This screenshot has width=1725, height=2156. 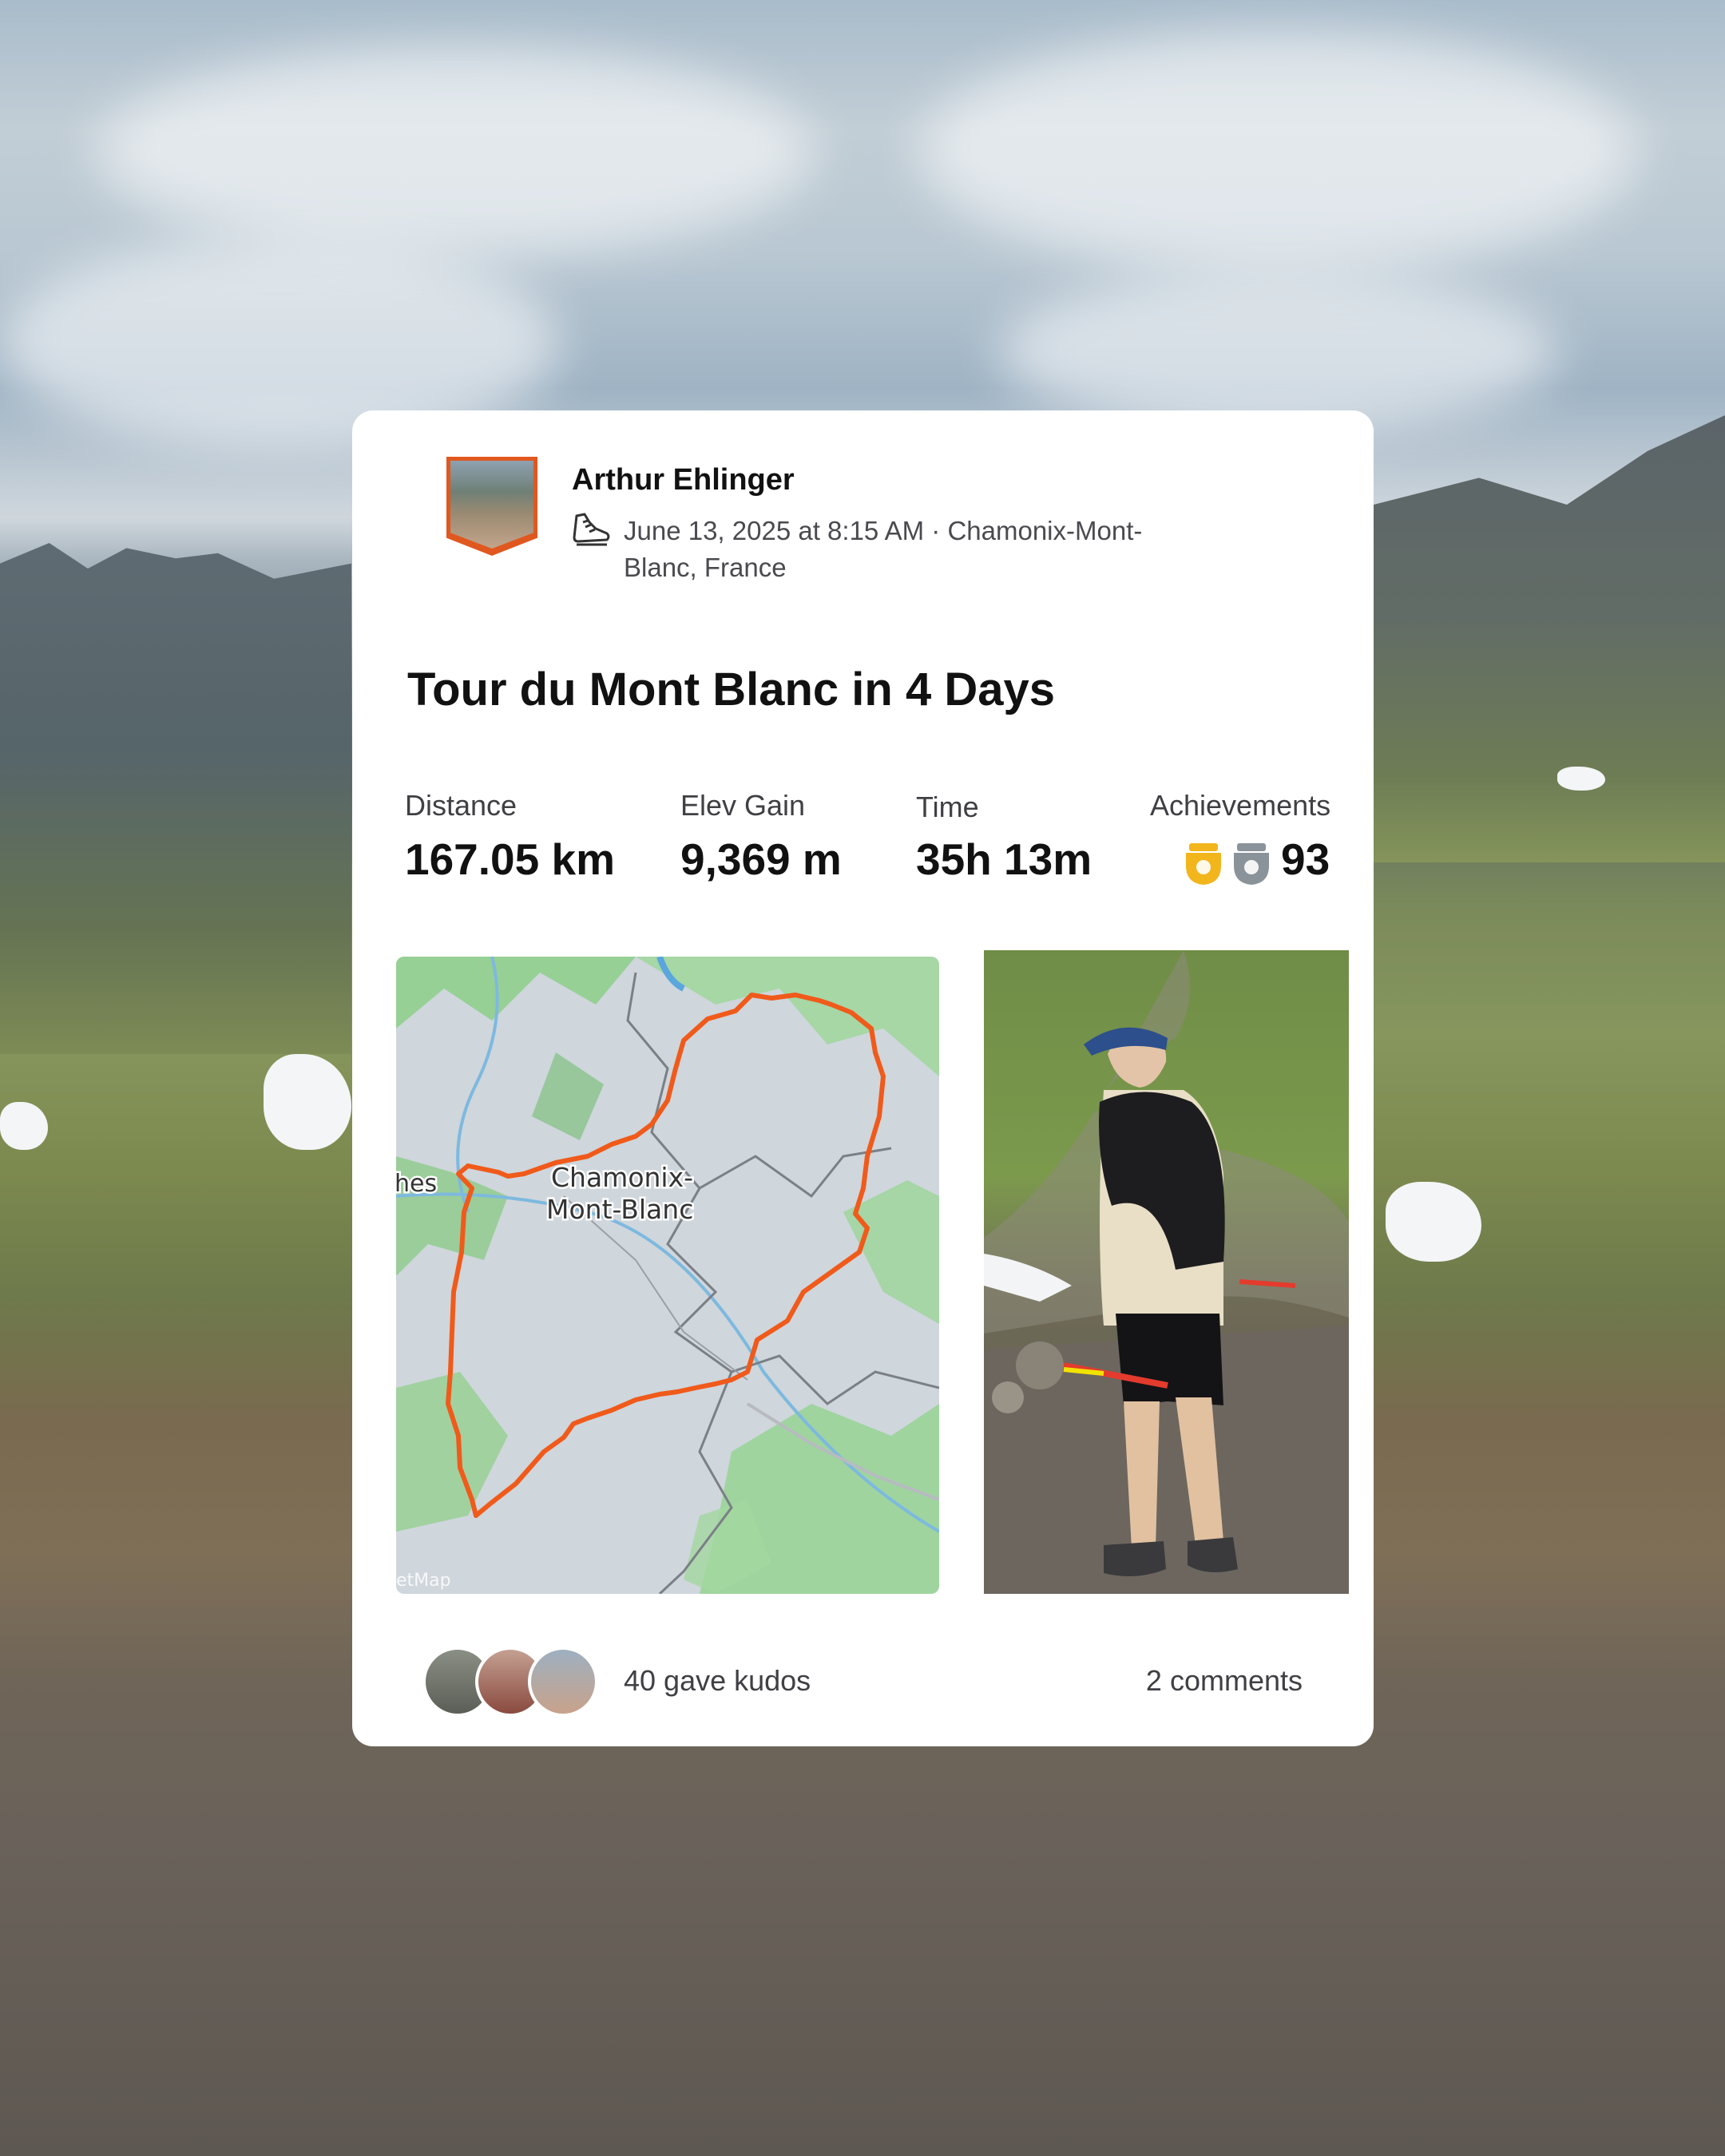 What do you see at coordinates (761, 859) in the screenshot?
I see `stat-elevation-value: 9,369 m` at bounding box center [761, 859].